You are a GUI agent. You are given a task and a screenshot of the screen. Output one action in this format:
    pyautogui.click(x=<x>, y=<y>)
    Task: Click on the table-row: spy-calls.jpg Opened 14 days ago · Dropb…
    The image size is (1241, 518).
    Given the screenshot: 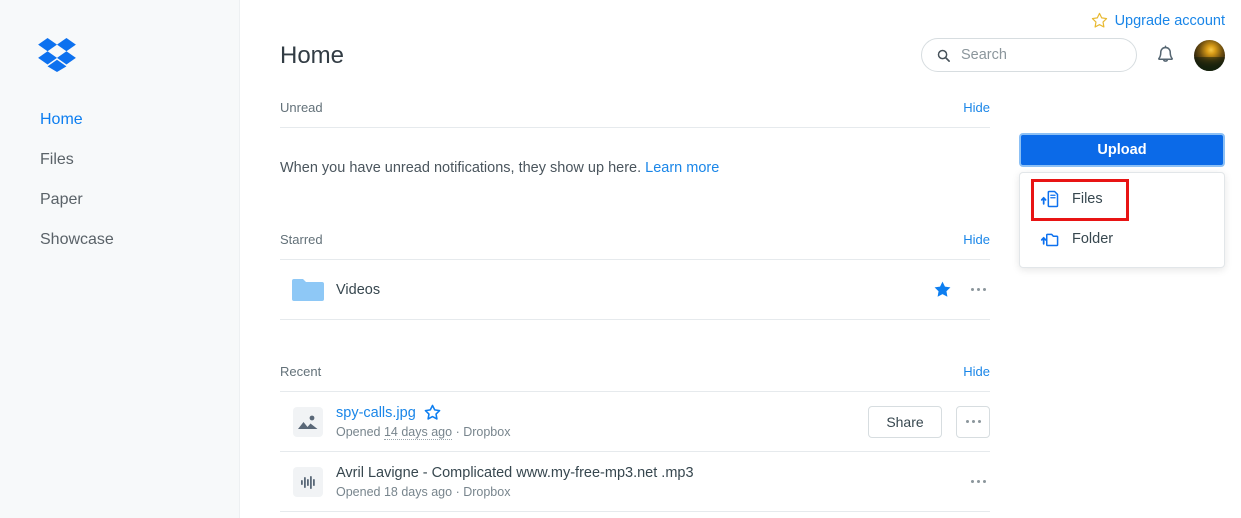 What is the action you would take?
    pyautogui.click(x=635, y=422)
    